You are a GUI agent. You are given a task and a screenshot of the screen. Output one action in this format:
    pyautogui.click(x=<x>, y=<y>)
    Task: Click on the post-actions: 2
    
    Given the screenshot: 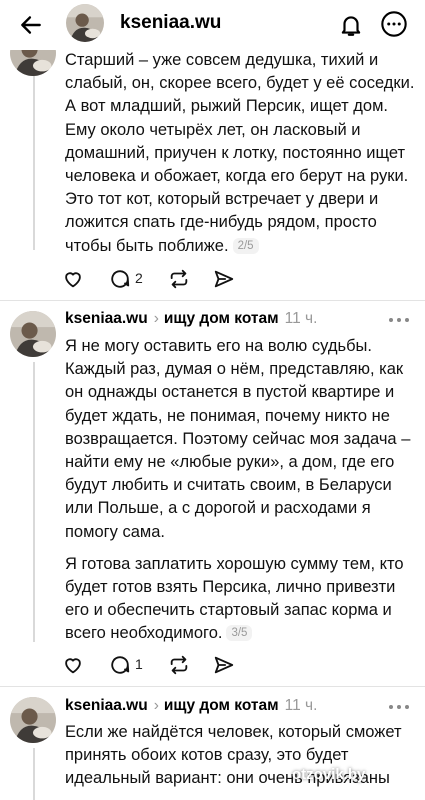 What is the action you would take?
    pyautogui.click(x=162, y=281)
    